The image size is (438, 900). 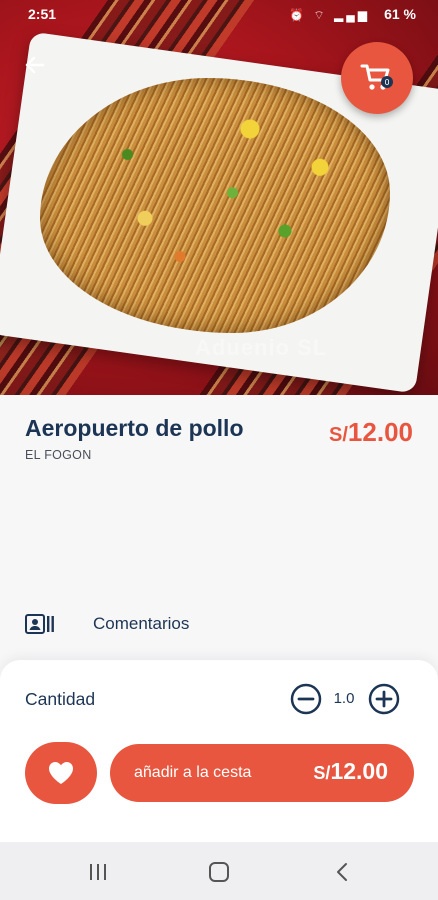 I want to click on nav-recents-button, so click(x=98, y=872).